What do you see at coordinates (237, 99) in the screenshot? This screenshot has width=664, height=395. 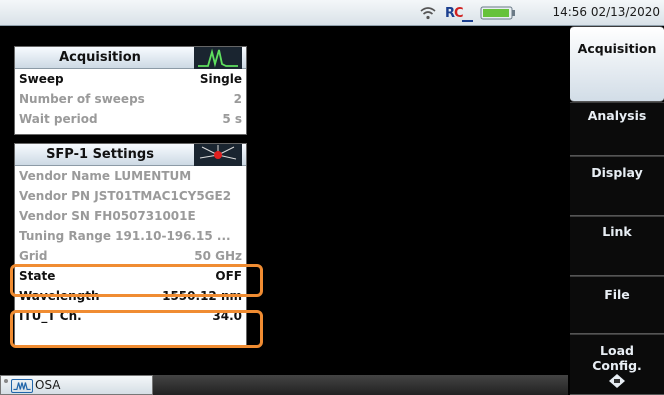 I see `number-of-sweeps-value: 2` at bounding box center [237, 99].